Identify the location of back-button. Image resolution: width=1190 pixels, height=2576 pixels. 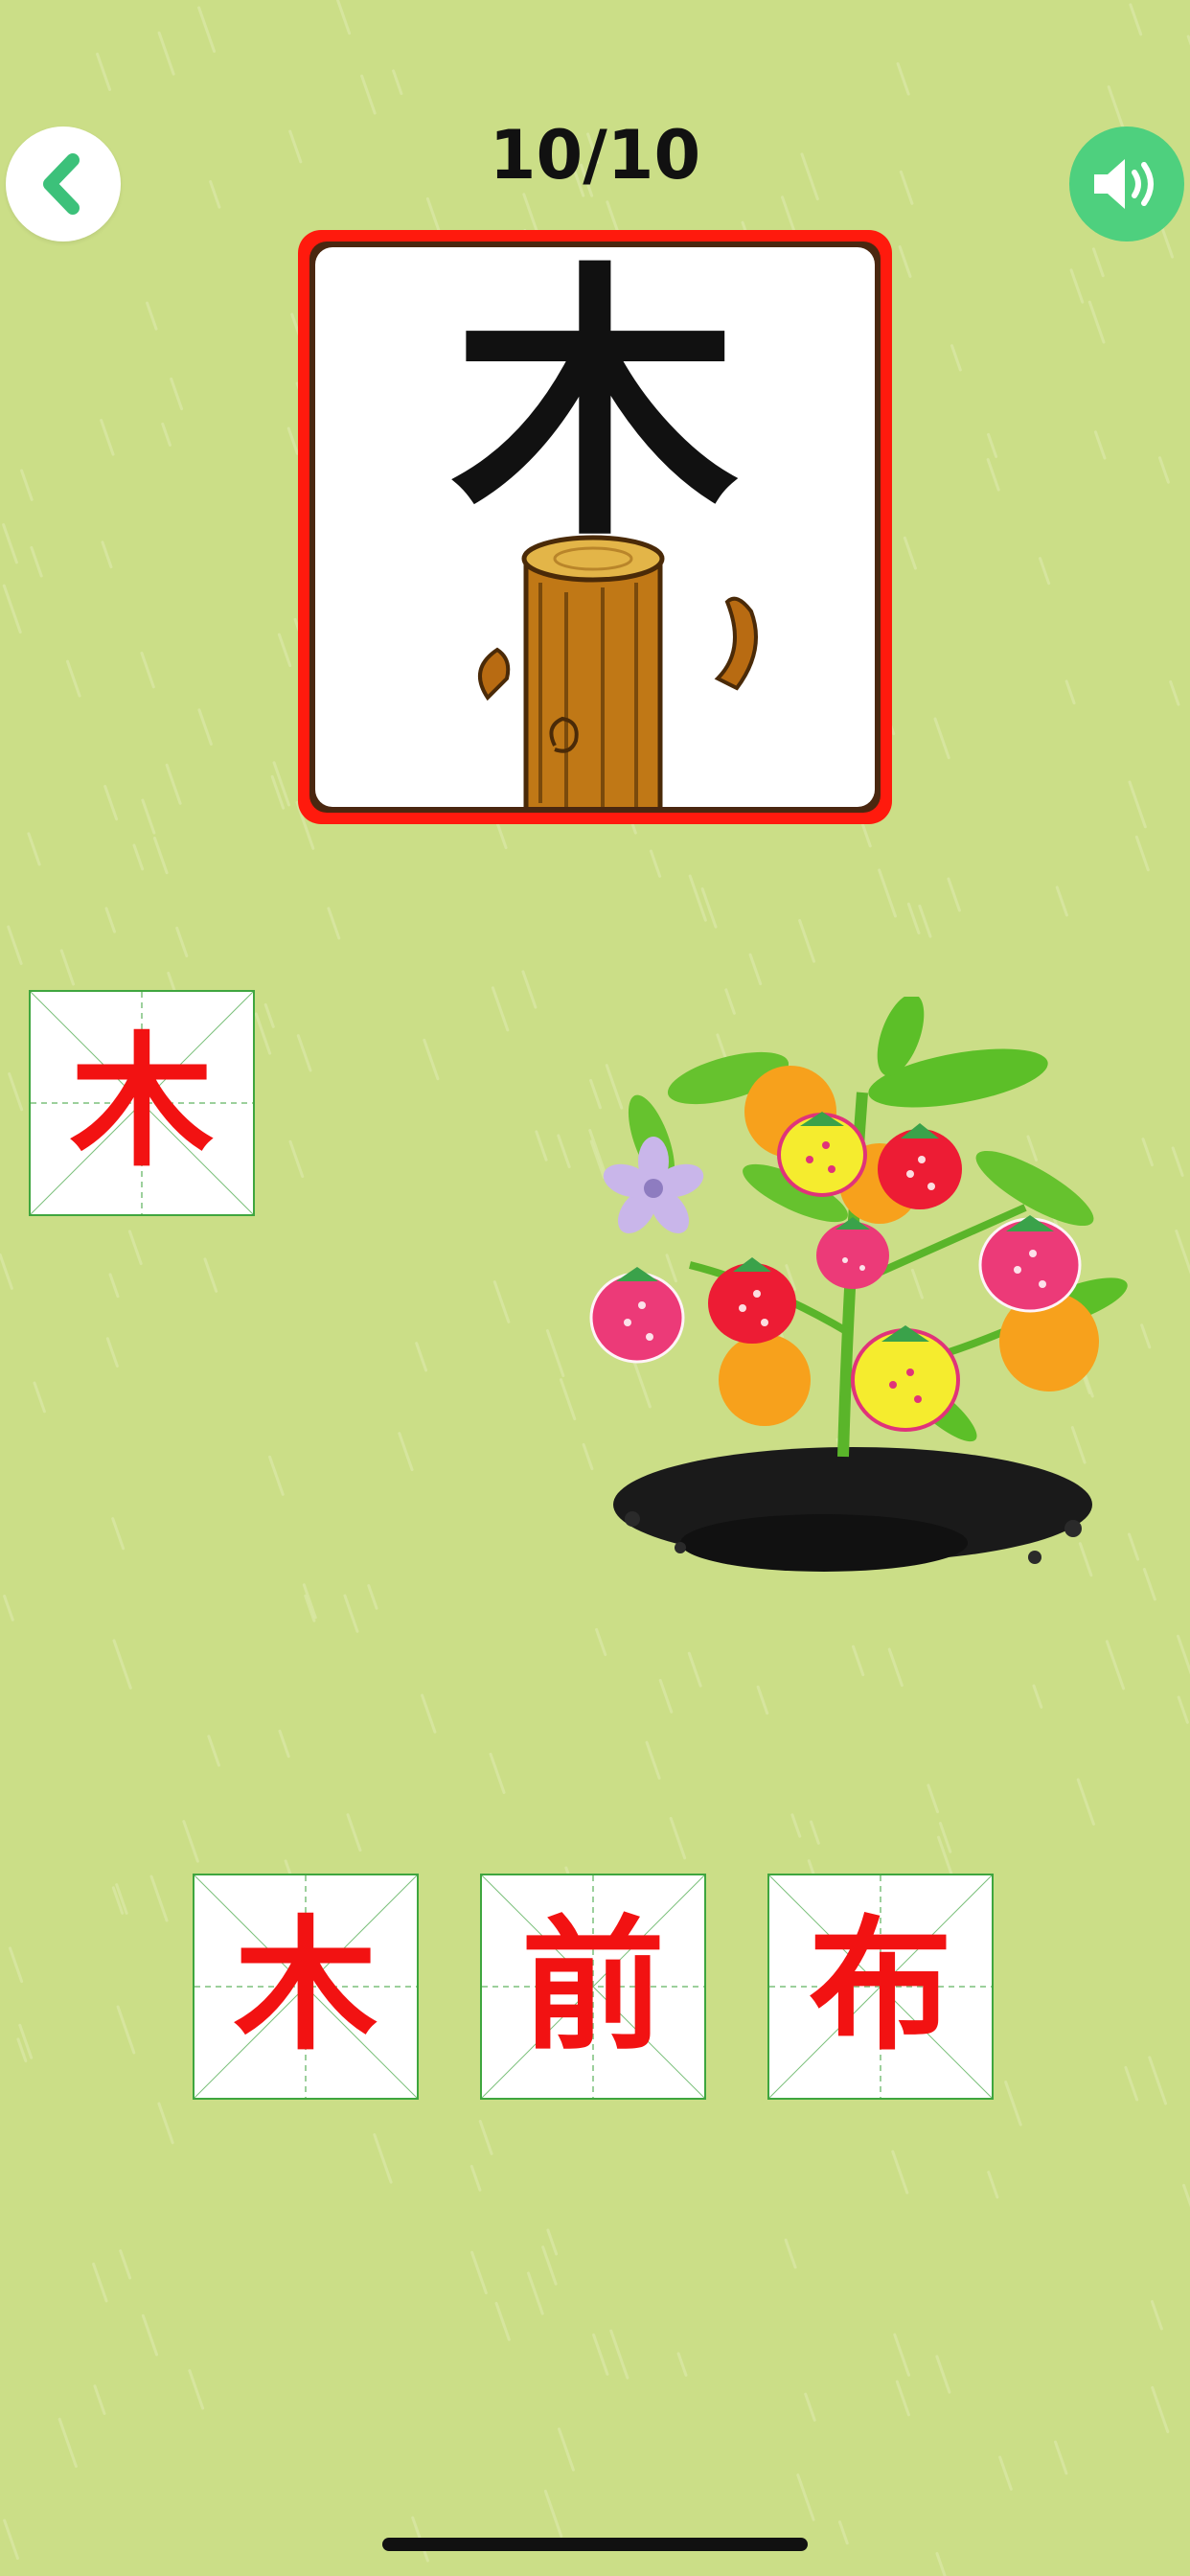
(64, 184).